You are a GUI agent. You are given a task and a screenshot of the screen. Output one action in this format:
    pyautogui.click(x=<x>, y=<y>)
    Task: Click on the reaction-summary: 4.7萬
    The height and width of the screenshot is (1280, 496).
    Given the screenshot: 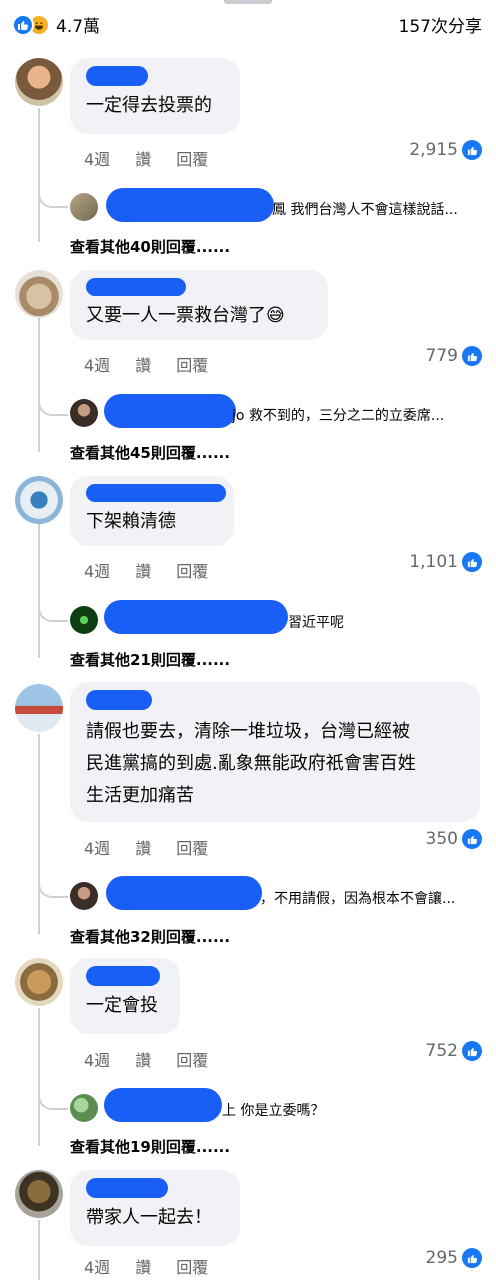 What is the action you would take?
    pyautogui.click(x=56, y=24)
    